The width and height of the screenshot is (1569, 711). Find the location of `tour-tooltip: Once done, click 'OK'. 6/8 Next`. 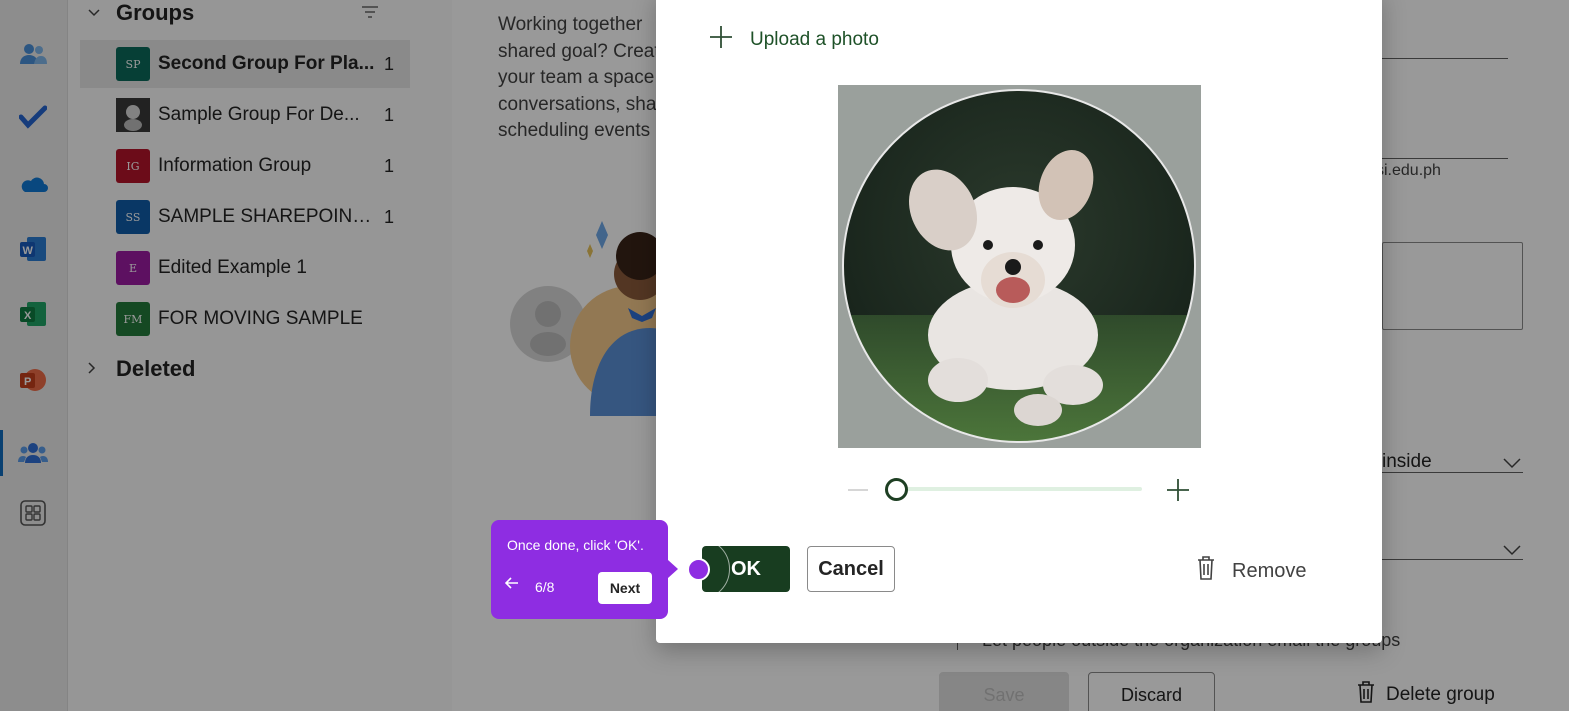

tour-tooltip: Once done, click 'OK'. 6/8 Next is located at coordinates (579, 569).